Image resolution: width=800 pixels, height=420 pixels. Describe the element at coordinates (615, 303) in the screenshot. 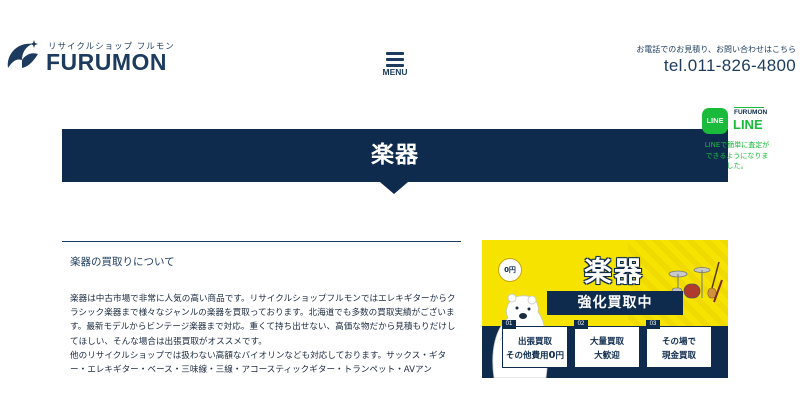

I see `banner-subtitle: 強化買取中` at that location.